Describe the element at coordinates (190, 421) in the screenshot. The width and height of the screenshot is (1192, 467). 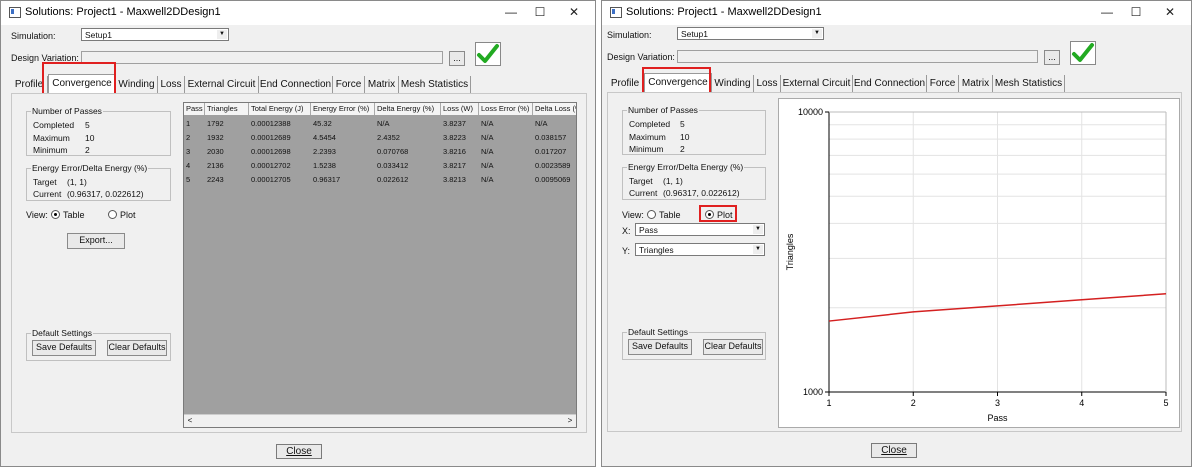
I see `scroll-left-icon: <` at that location.